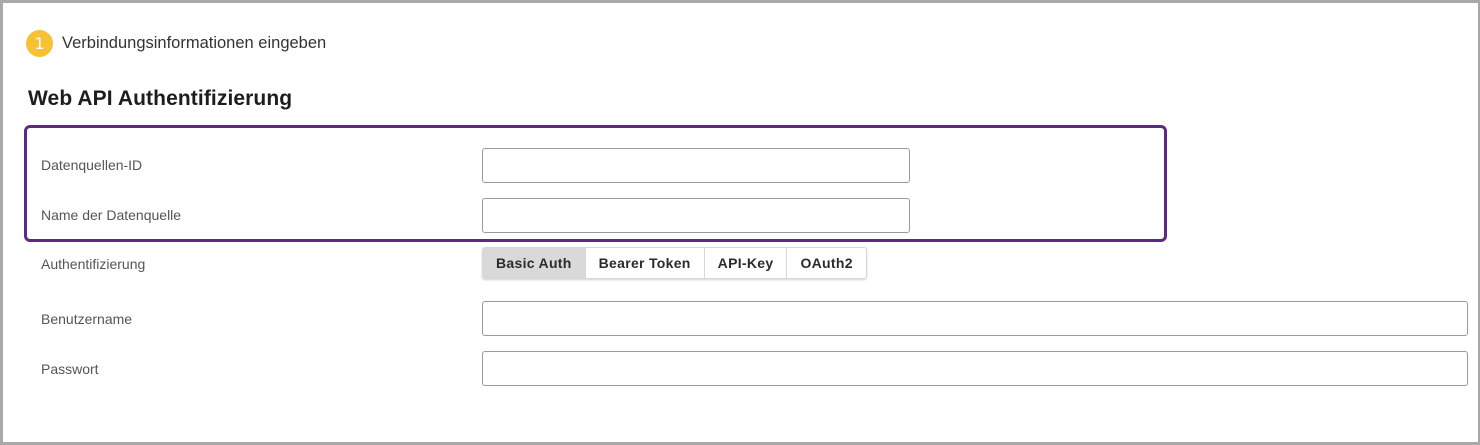 The width and height of the screenshot is (1480, 445). Describe the element at coordinates (70, 369) in the screenshot. I see `password-label: Passwort` at that location.